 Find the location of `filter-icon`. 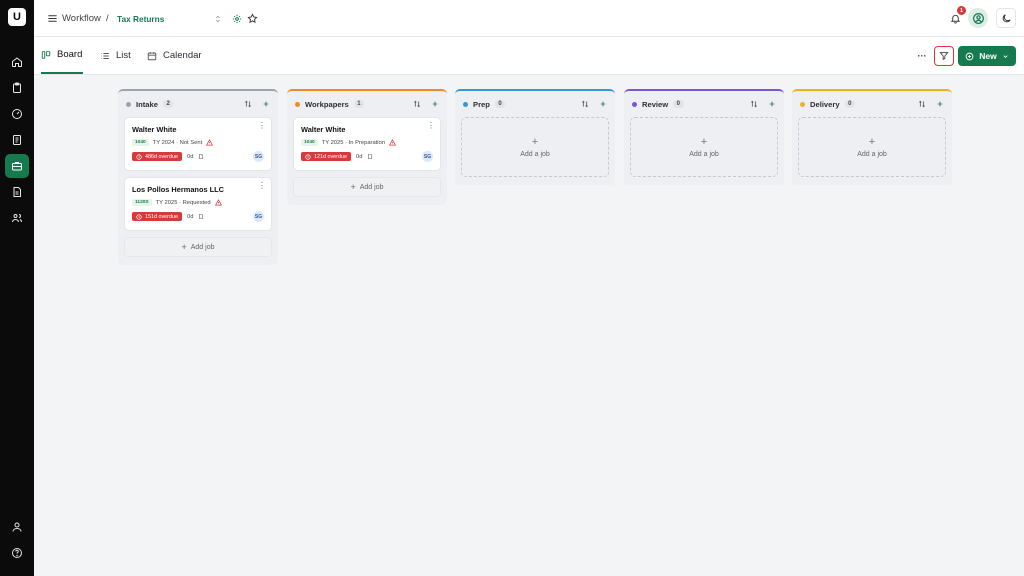

filter-icon is located at coordinates (944, 56).